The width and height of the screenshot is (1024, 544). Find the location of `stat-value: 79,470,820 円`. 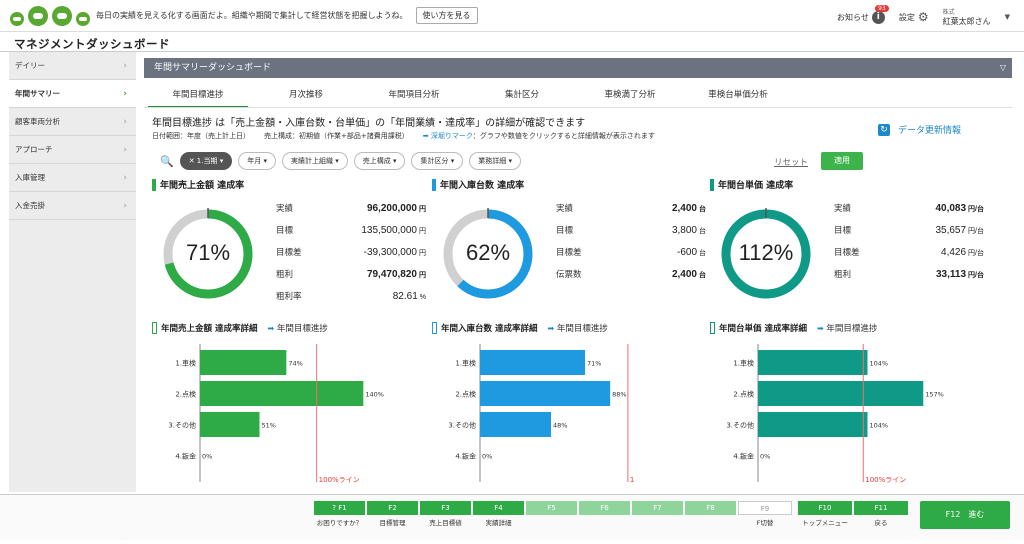

stat-value: 79,470,820 円 is located at coordinates (396, 274).